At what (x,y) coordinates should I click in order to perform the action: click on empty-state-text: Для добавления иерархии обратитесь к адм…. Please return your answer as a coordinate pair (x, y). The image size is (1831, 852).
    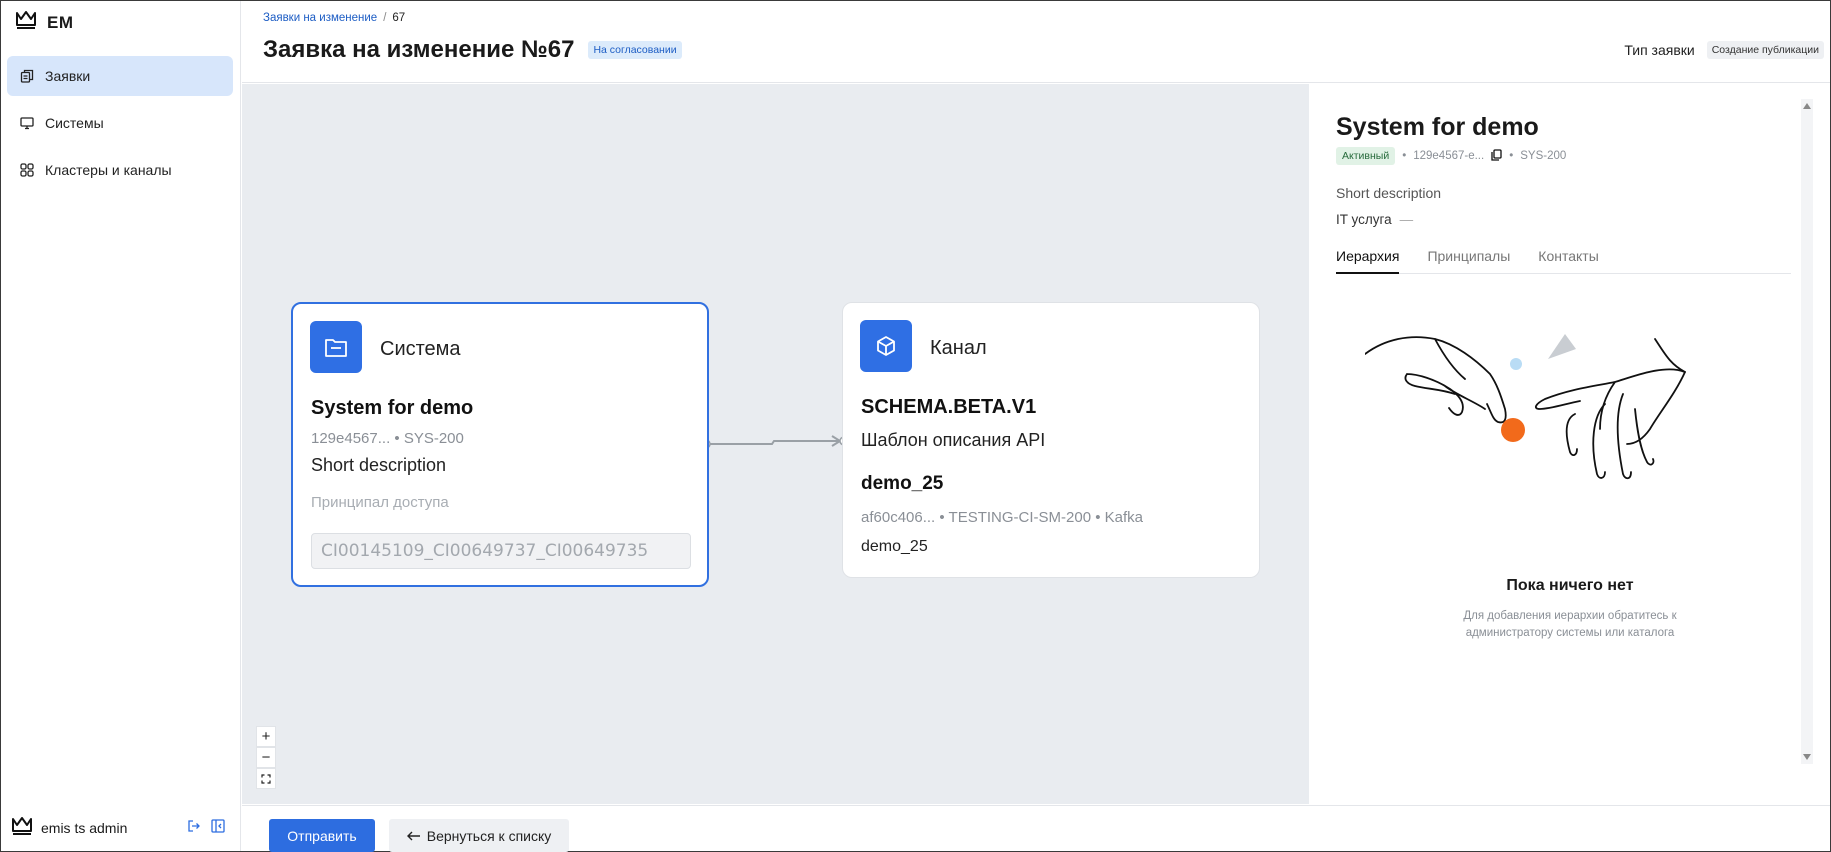
    Looking at the image, I should click on (1570, 625).